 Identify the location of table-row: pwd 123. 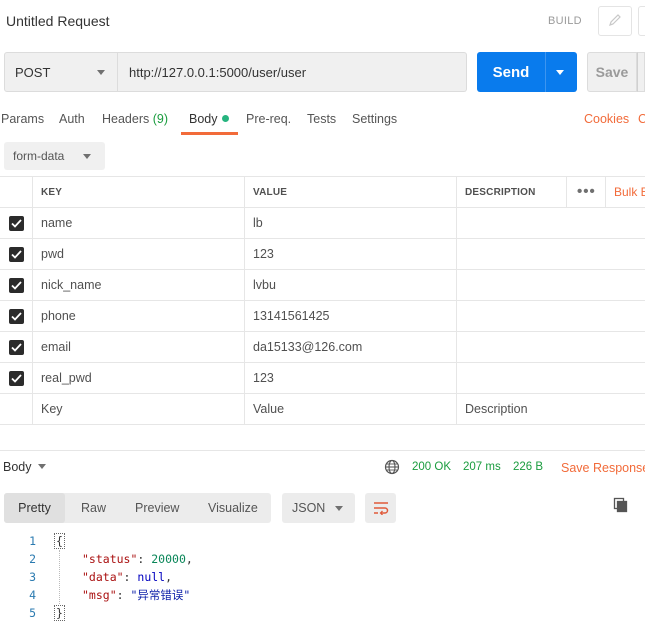
(322, 254).